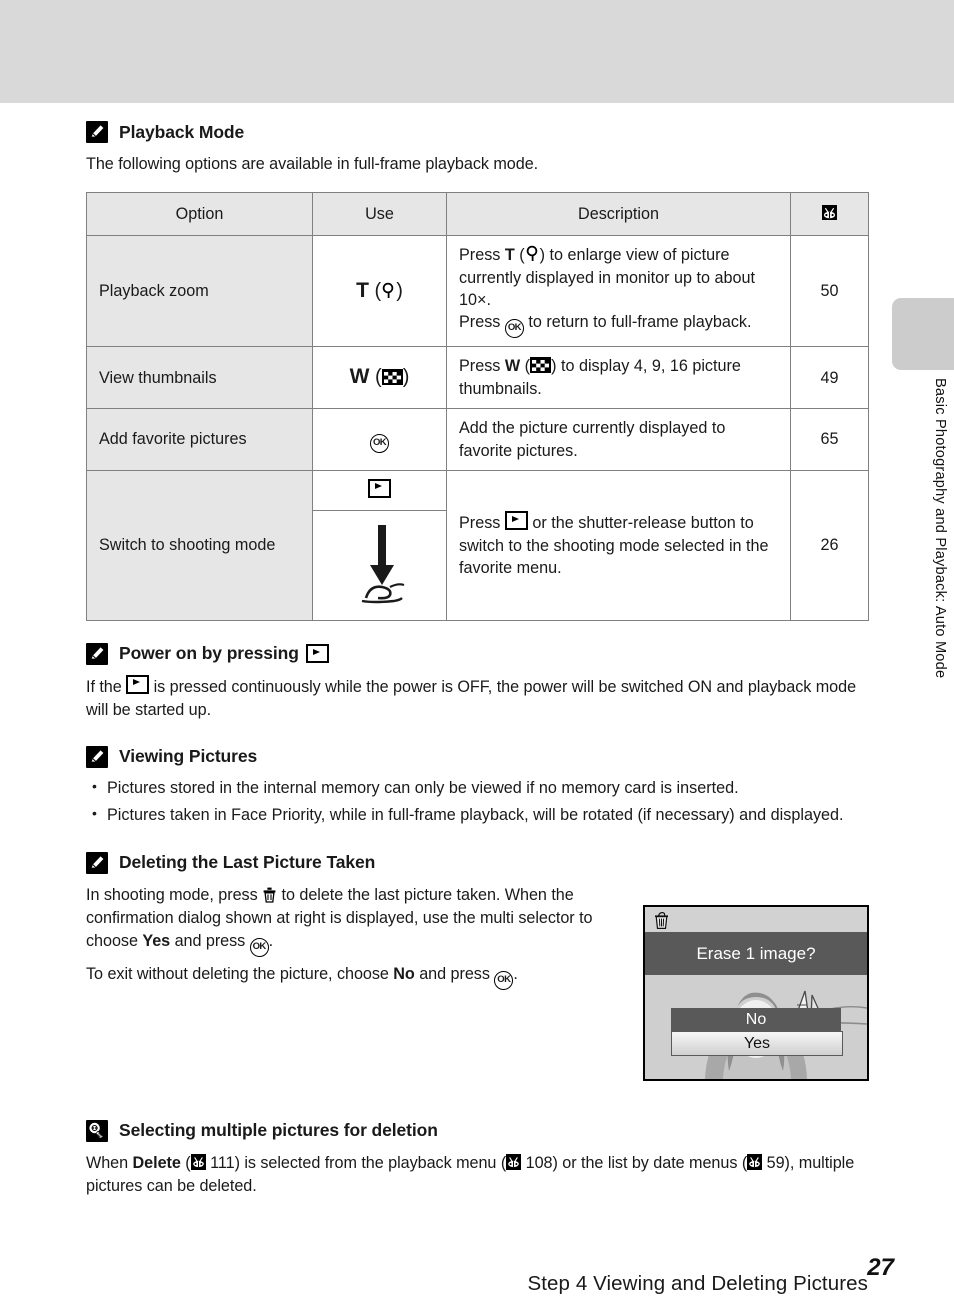 This screenshot has height=1314, width=954. I want to click on page-reference-value: 49, so click(829, 378).